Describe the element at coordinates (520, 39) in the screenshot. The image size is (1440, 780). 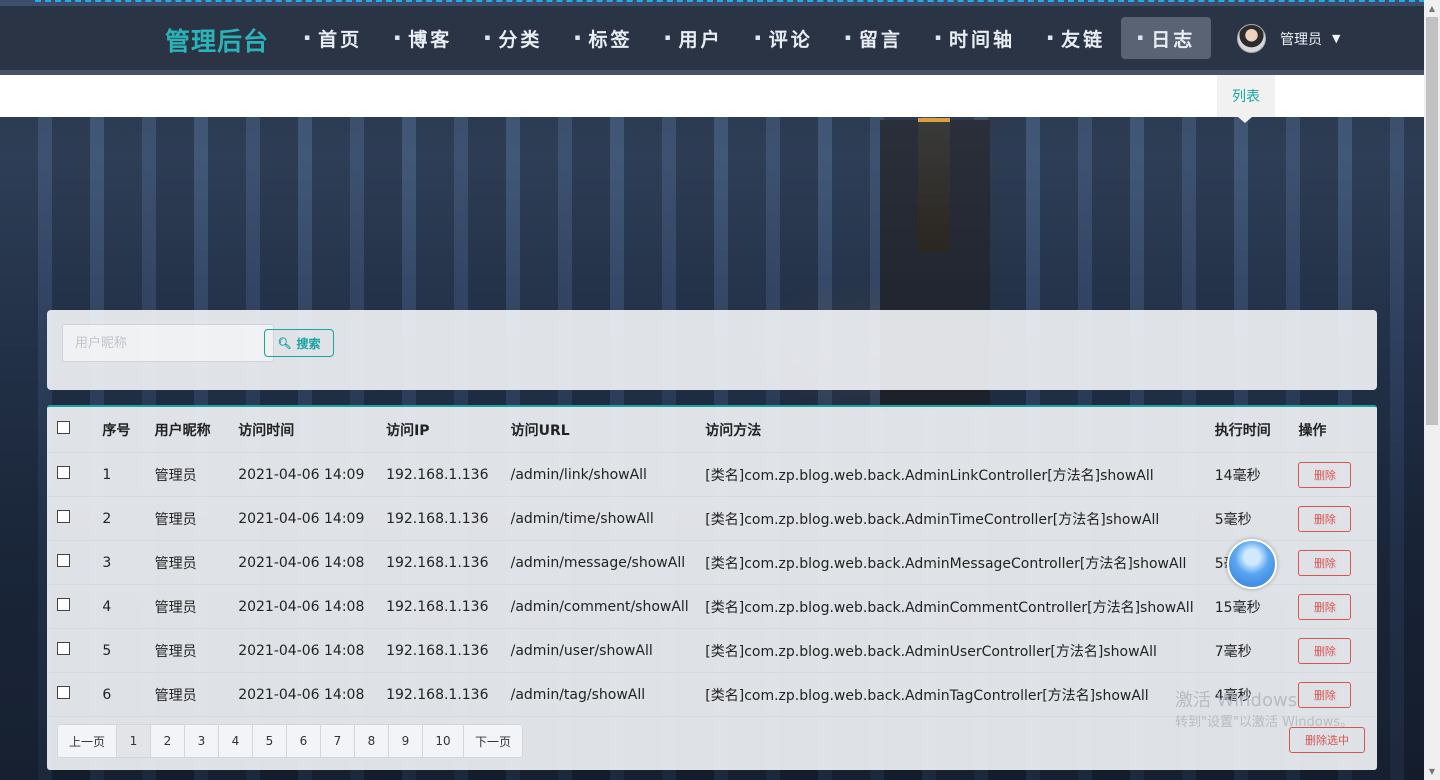
I see `nav-item-label: 分类` at that location.